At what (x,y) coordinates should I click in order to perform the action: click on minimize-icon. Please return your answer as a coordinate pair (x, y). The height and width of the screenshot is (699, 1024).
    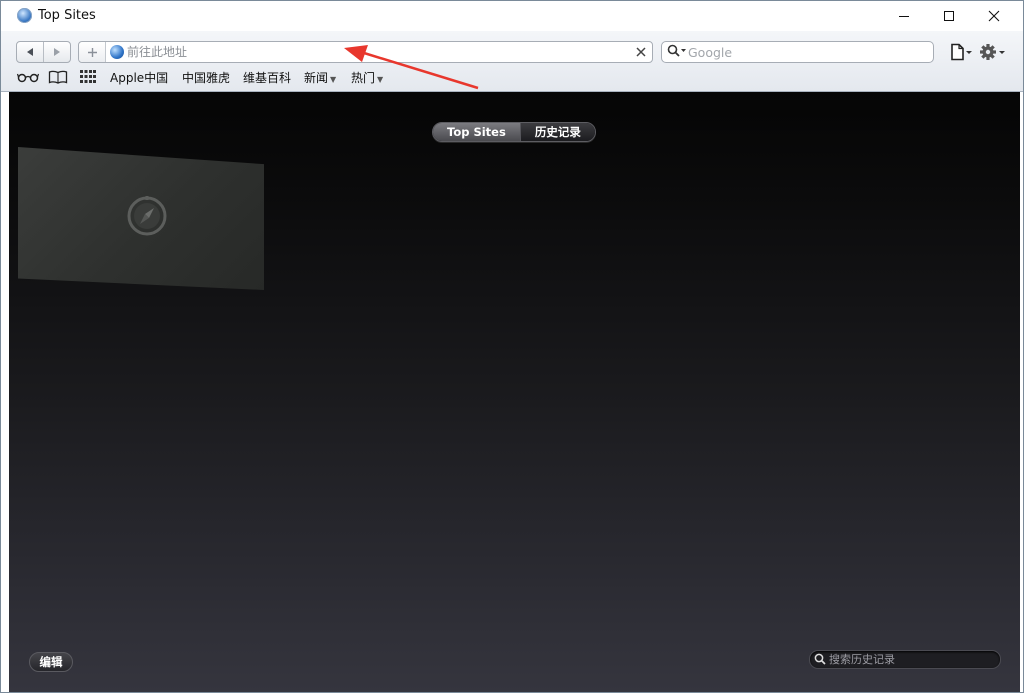
    Looking at the image, I should click on (904, 16).